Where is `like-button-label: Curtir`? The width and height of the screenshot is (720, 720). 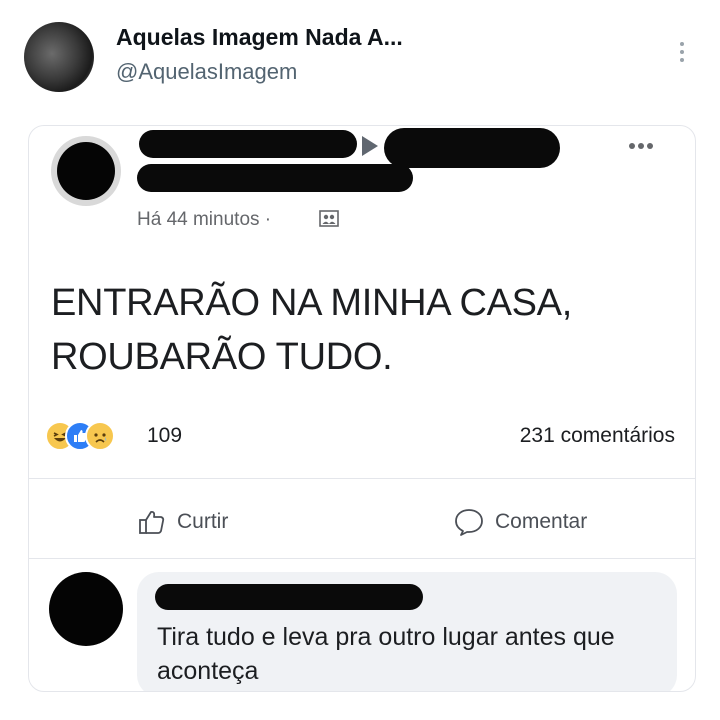
like-button-label: Curtir is located at coordinates (203, 521).